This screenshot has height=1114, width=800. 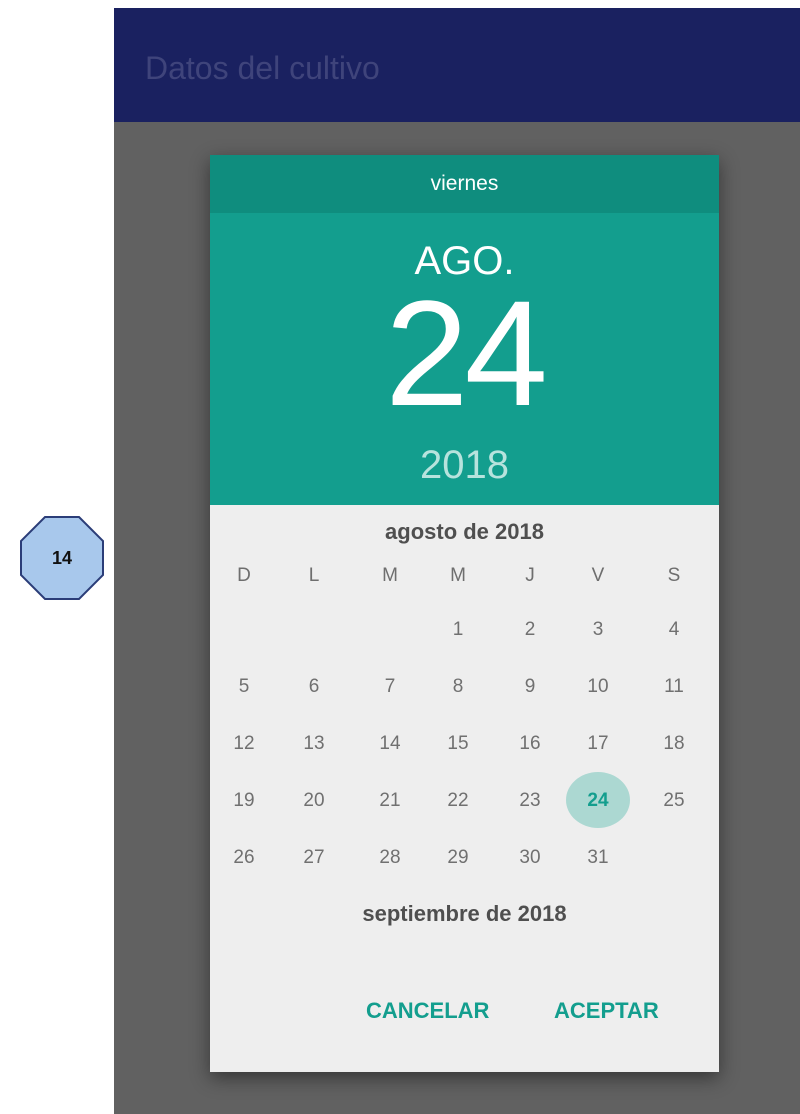 I want to click on cancel-button: CANCELAR, so click(x=427, y=1011).